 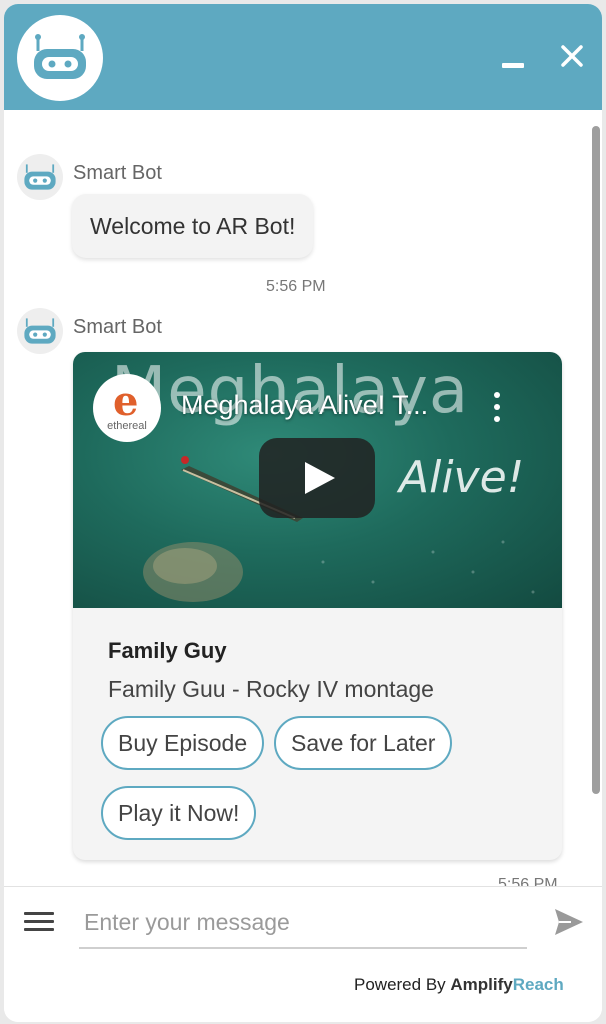 I want to click on powered-by-prefix: Powered By, so click(x=400, y=984).